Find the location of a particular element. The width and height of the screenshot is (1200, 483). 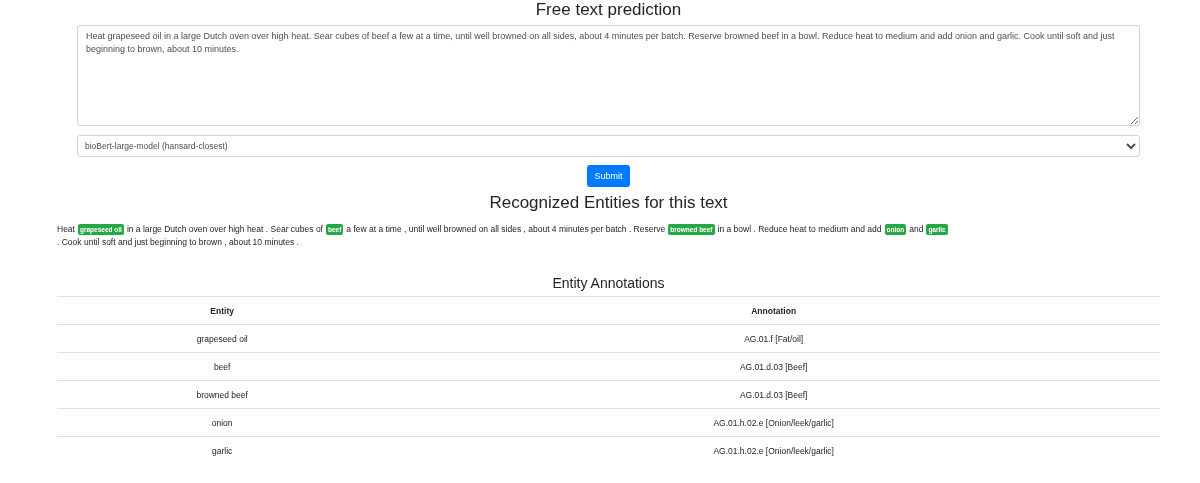

submit-button: Submit is located at coordinates (608, 176).